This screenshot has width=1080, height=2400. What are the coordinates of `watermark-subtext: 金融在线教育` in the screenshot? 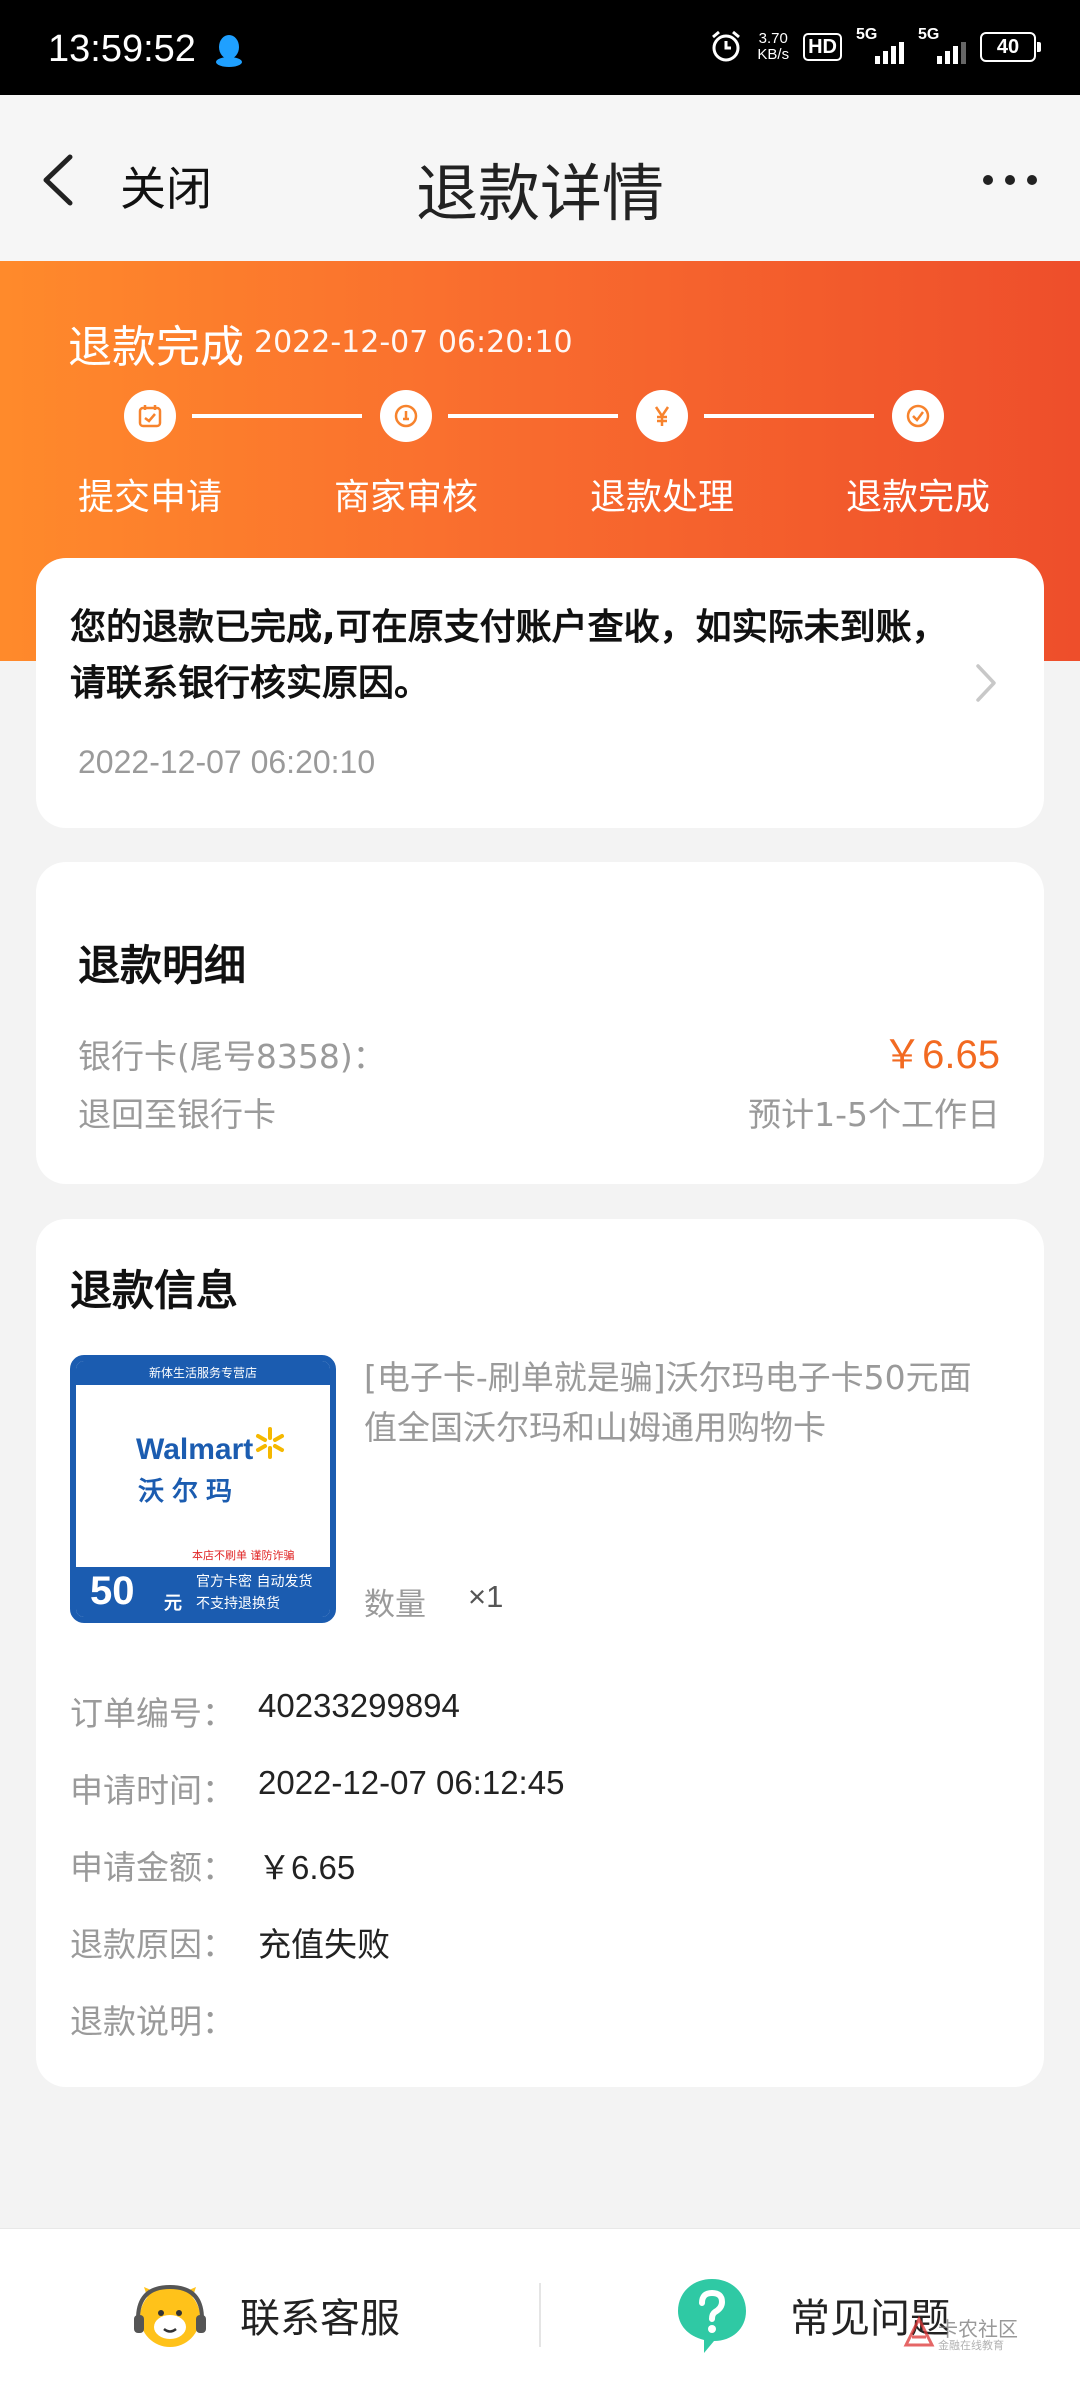 It's located at (971, 2345).